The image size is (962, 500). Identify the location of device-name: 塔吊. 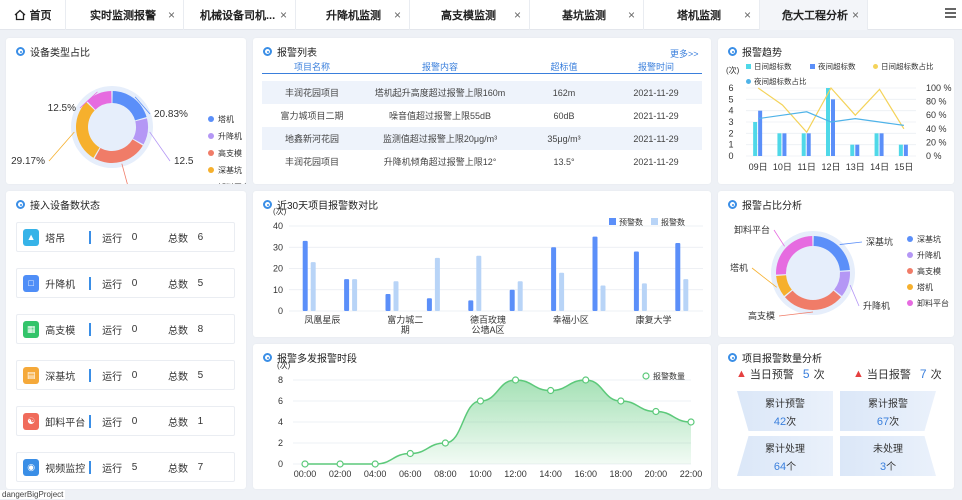
(55, 239).